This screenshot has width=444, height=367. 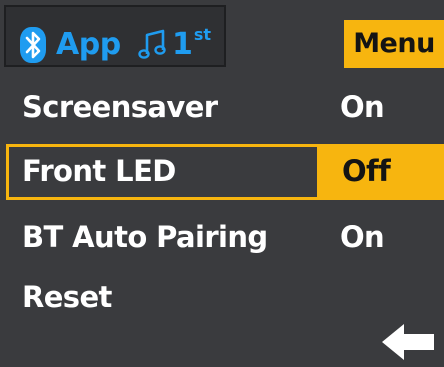 I want to click on setting-label: Screensaver, so click(x=120, y=107).